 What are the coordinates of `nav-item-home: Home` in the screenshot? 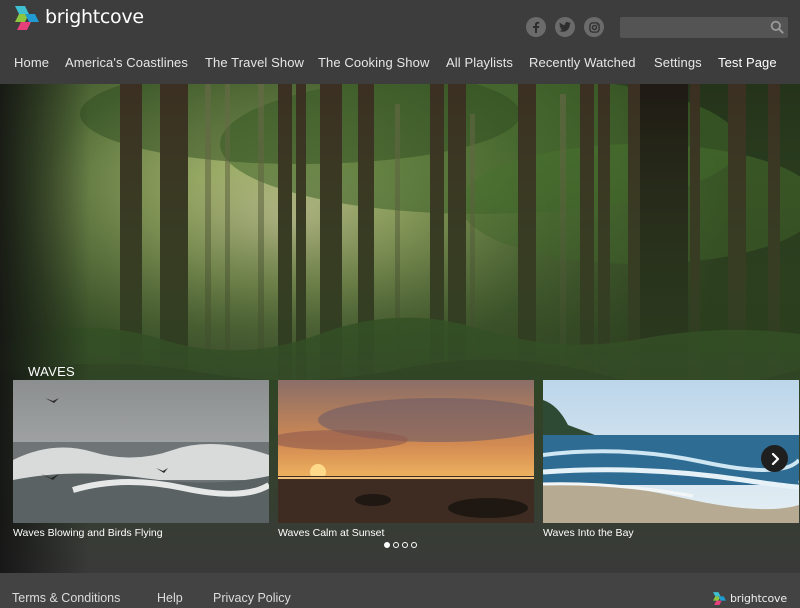 It's located at (31, 62).